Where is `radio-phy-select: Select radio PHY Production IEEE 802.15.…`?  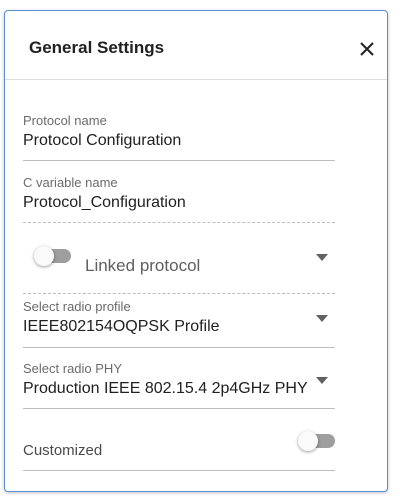 radio-phy-select: Select radio PHY Production IEEE 802.15.… is located at coordinates (179, 380).